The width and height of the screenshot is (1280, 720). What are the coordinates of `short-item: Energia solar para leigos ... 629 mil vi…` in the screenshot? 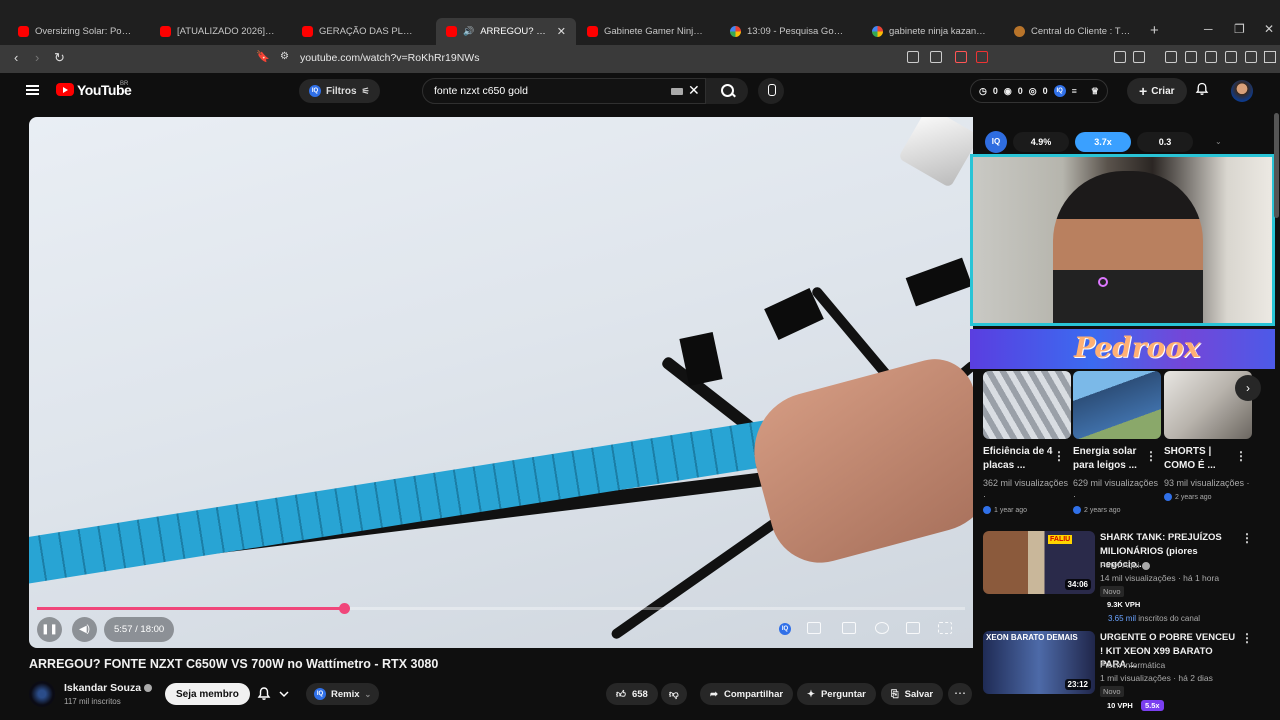 It's located at (1117, 442).